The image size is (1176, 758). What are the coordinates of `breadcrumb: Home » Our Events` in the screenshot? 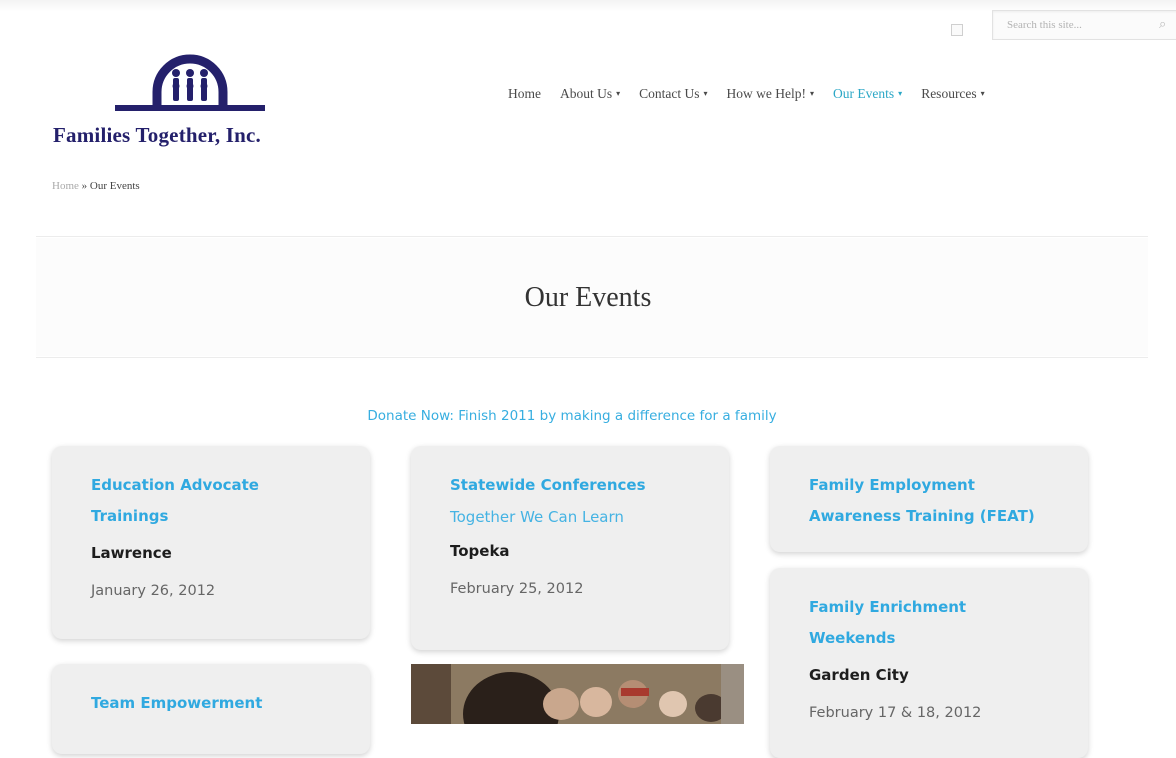 It's located at (96, 186).